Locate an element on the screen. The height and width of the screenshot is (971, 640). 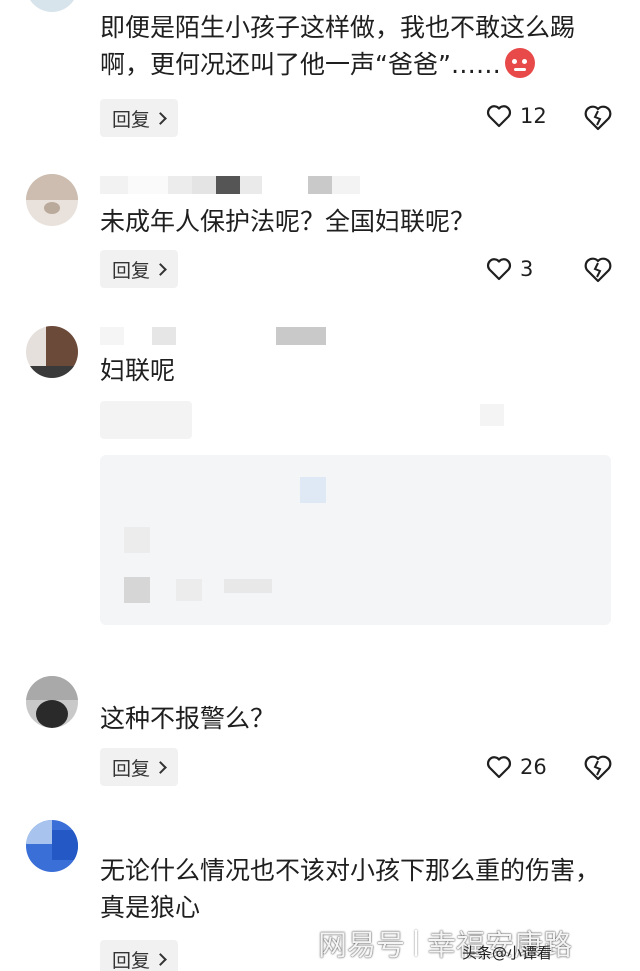
source-credit: 头条@小谭看 is located at coordinates (507, 953).